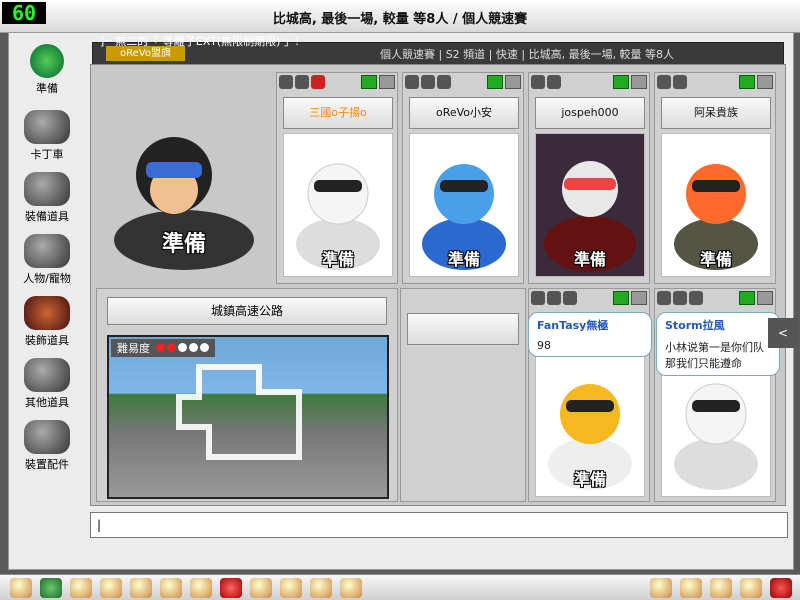  What do you see at coordinates (781, 587) in the screenshot?
I see `power-icon` at bounding box center [781, 587].